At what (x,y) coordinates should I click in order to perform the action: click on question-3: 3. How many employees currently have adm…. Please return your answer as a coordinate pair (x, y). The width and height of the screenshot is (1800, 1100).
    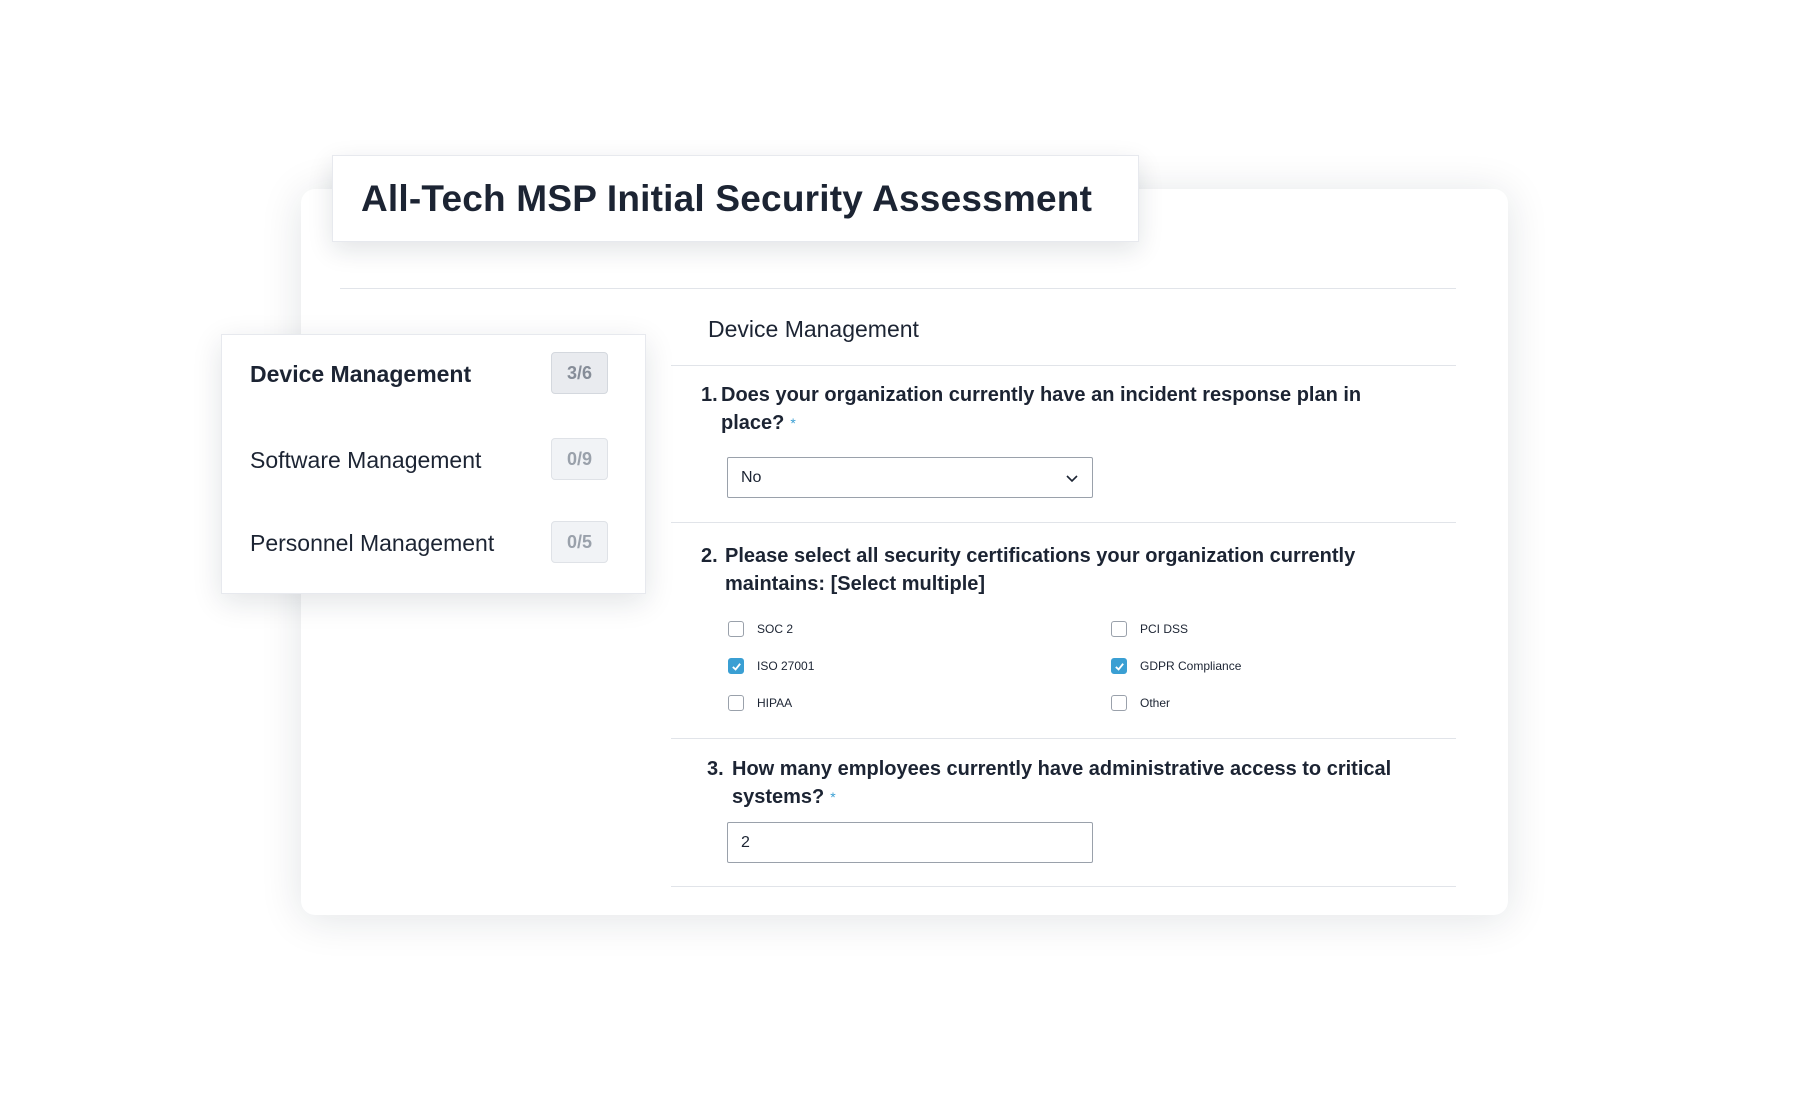
    Looking at the image, I should click on (1067, 783).